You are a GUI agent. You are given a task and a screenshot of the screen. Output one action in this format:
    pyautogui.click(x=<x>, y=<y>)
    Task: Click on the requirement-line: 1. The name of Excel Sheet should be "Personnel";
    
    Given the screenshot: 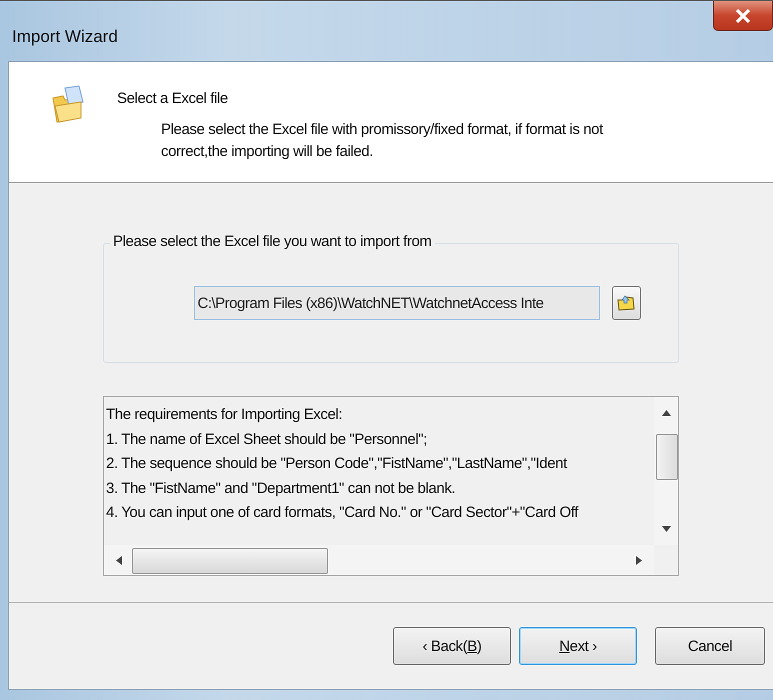 What is the action you would take?
    pyautogui.click(x=267, y=440)
    